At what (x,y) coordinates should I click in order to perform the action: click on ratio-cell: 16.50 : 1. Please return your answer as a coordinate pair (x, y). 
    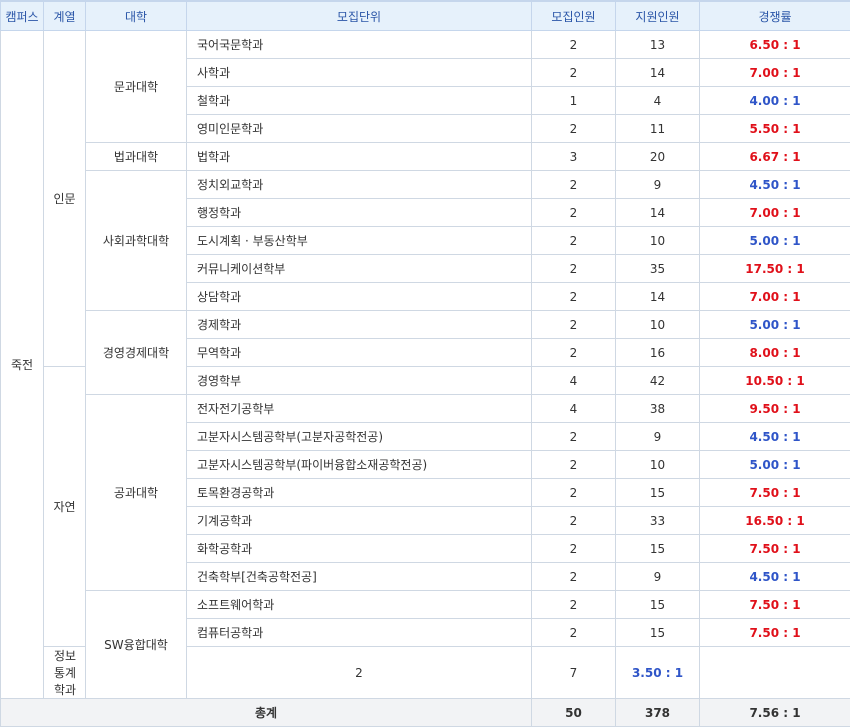
    Looking at the image, I should click on (775, 521).